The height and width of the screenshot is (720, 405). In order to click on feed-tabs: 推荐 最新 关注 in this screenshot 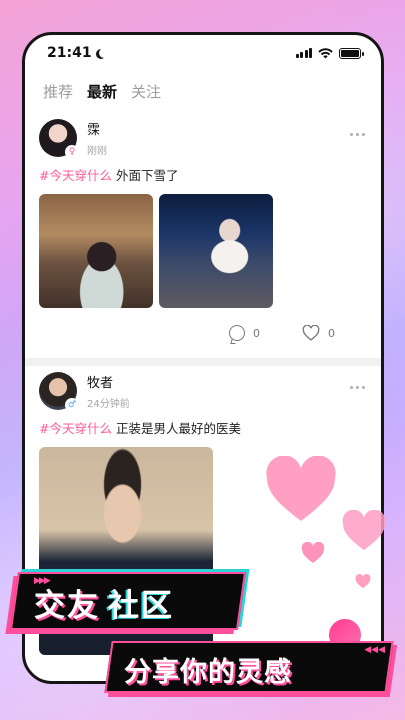, I will do `click(102, 91)`.